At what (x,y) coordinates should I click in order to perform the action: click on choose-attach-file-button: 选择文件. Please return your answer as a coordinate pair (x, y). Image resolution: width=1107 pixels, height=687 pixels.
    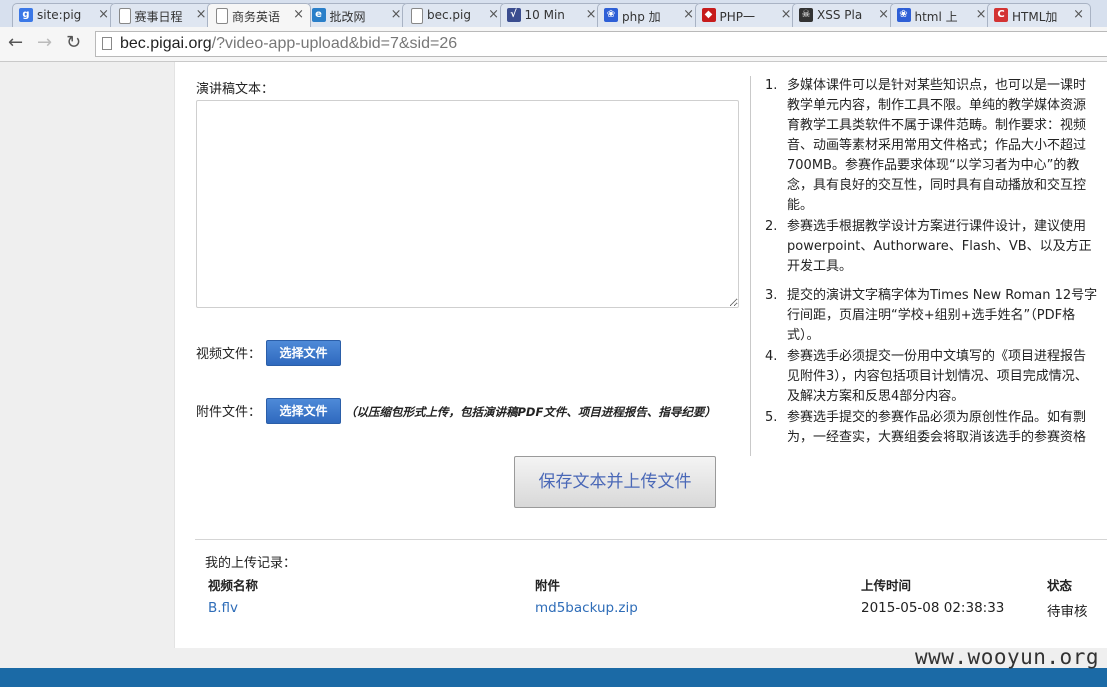
    Looking at the image, I should click on (303, 411).